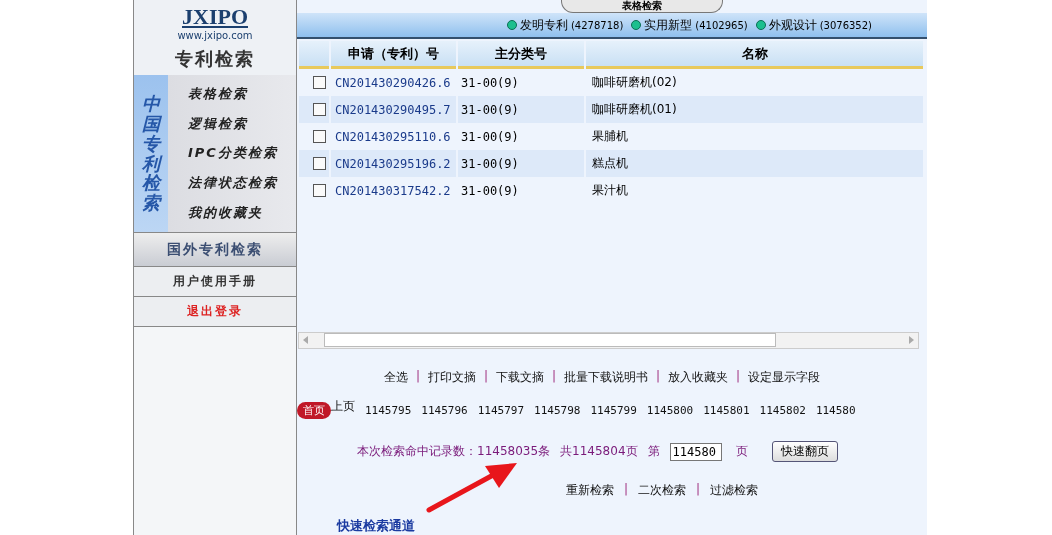 The width and height of the screenshot is (1052, 535). I want to click on record-count-text: 本次检索命中记录数：11458035条, so click(454, 451).